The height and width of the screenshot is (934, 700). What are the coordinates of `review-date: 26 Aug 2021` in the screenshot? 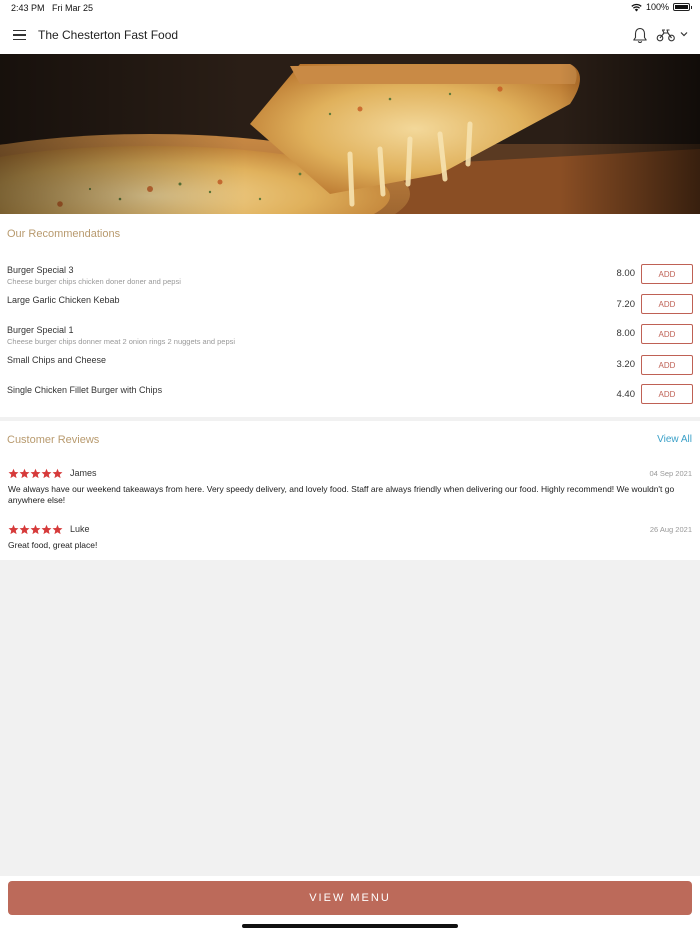 It's located at (670, 529).